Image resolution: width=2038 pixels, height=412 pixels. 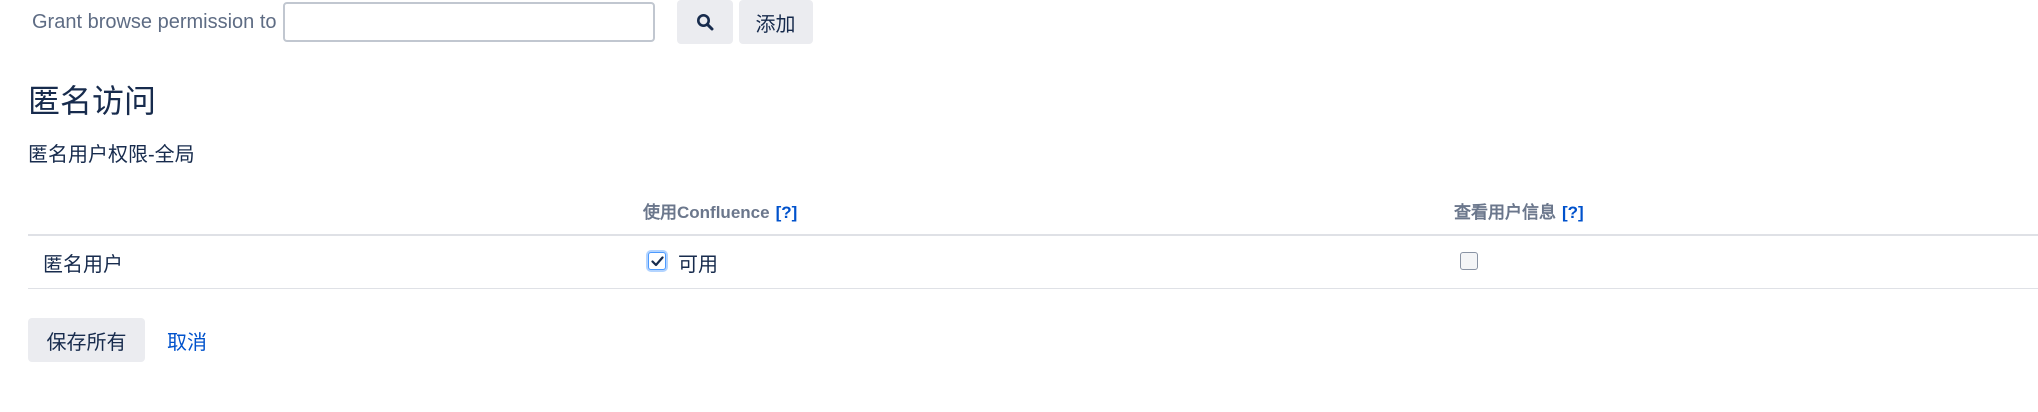 I want to click on table-header: 使用Confluence [?] 查看用户信息 [?], so click(x=1033, y=213).